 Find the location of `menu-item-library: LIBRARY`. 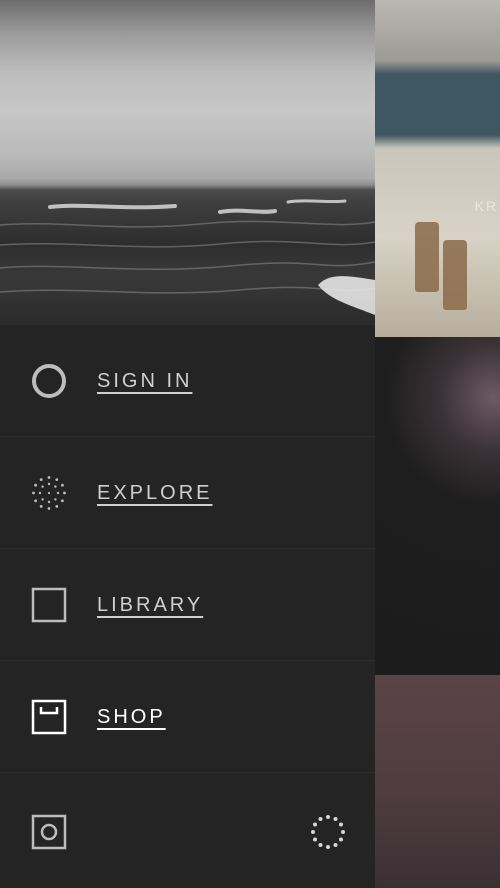

menu-item-library: LIBRARY is located at coordinates (187, 605).